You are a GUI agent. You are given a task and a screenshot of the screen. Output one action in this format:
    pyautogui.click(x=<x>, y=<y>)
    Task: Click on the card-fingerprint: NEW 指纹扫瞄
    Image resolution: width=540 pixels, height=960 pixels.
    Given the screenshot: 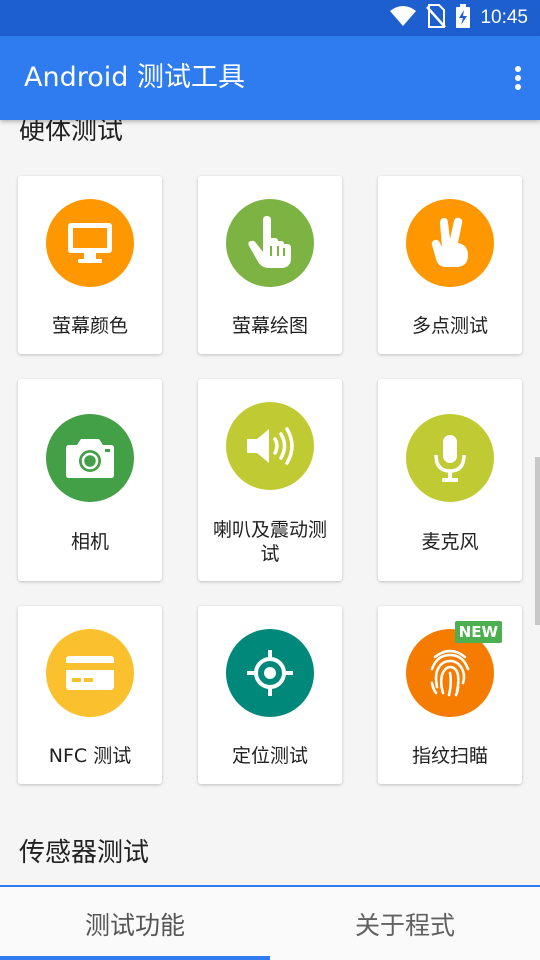 What is the action you would take?
    pyautogui.click(x=450, y=695)
    